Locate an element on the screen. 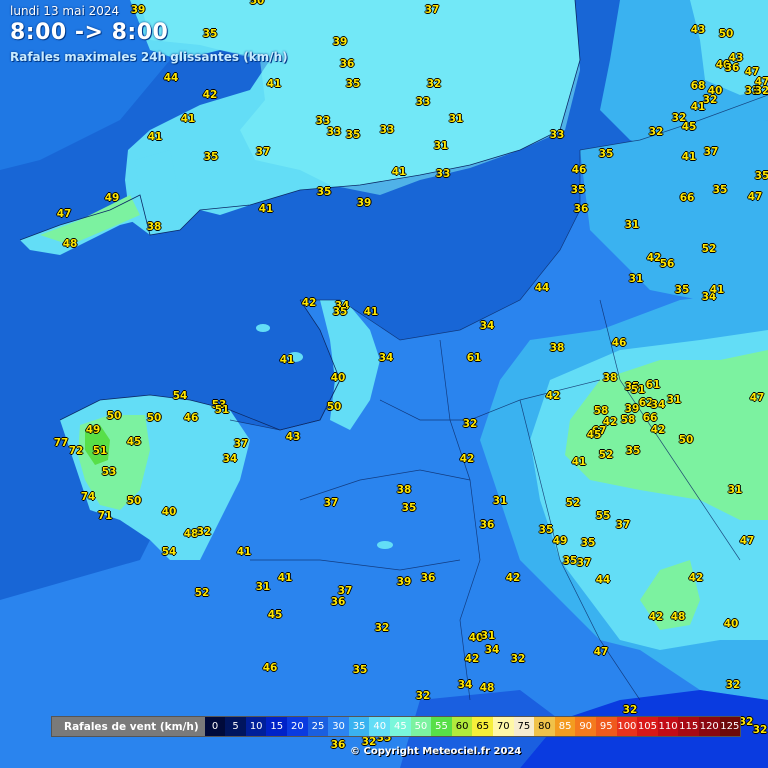 The image size is (768, 768). legend-cell: 15 is located at coordinates (277, 726).